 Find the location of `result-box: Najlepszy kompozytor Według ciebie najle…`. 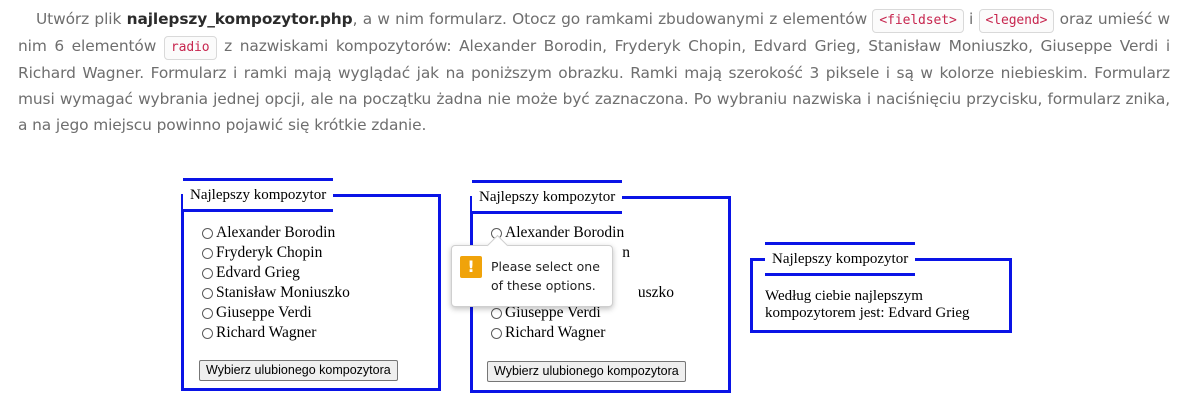

result-box: Najlepszy kompozytor Według ciebie najle… is located at coordinates (881, 287).